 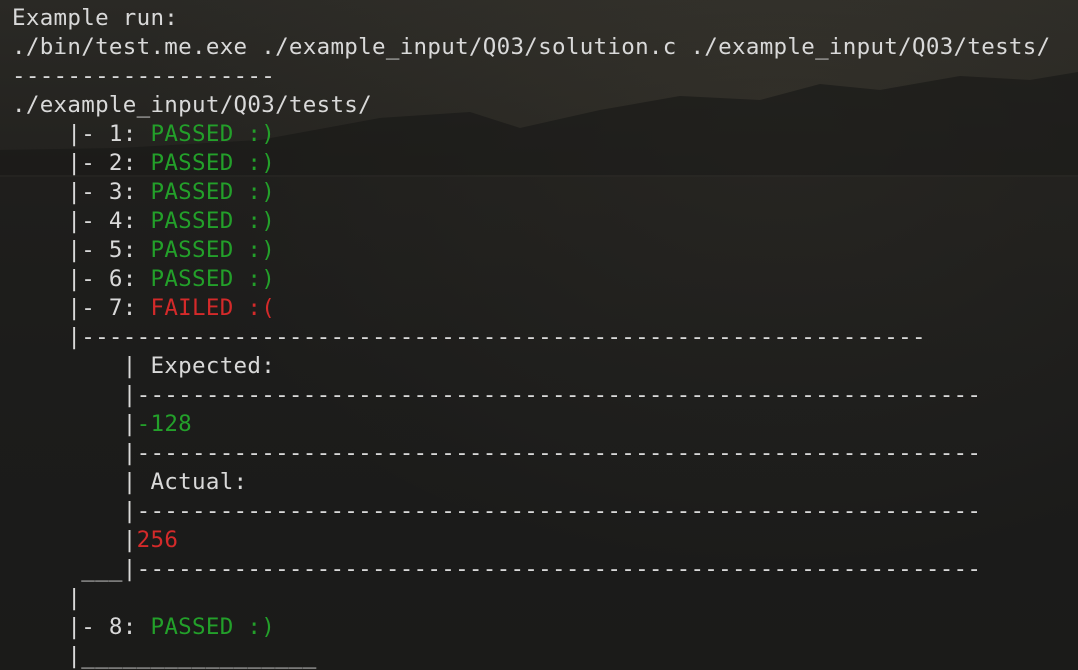 What do you see at coordinates (531, 627) in the screenshot?
I see `terminal-line: |- 8: PASSED :)` at bounding box center [531, 627].